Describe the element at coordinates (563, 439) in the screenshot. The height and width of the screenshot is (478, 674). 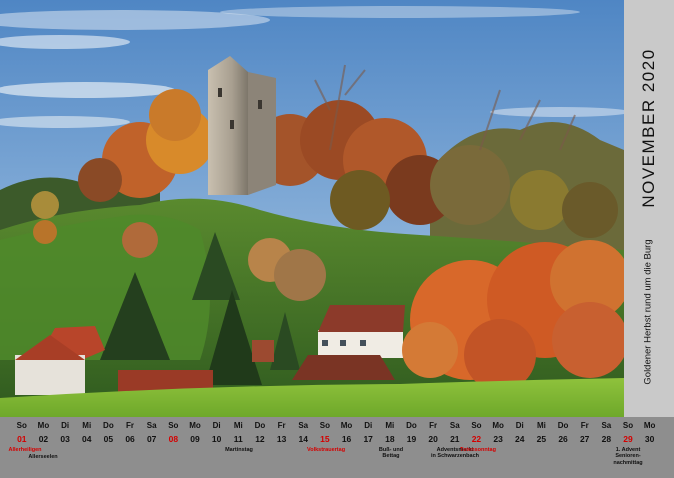
I see `date-number: 26` at that location.